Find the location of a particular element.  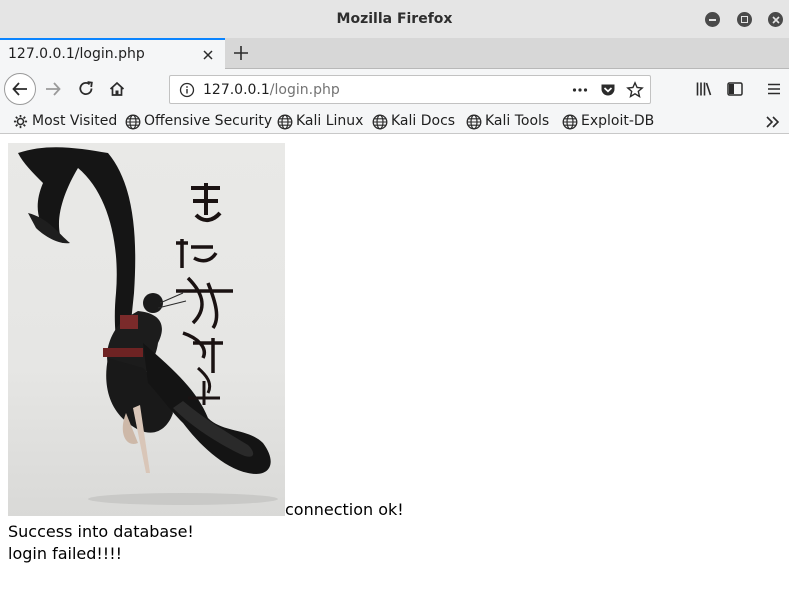

new-tab-icon is located at coordinates (241, 53).